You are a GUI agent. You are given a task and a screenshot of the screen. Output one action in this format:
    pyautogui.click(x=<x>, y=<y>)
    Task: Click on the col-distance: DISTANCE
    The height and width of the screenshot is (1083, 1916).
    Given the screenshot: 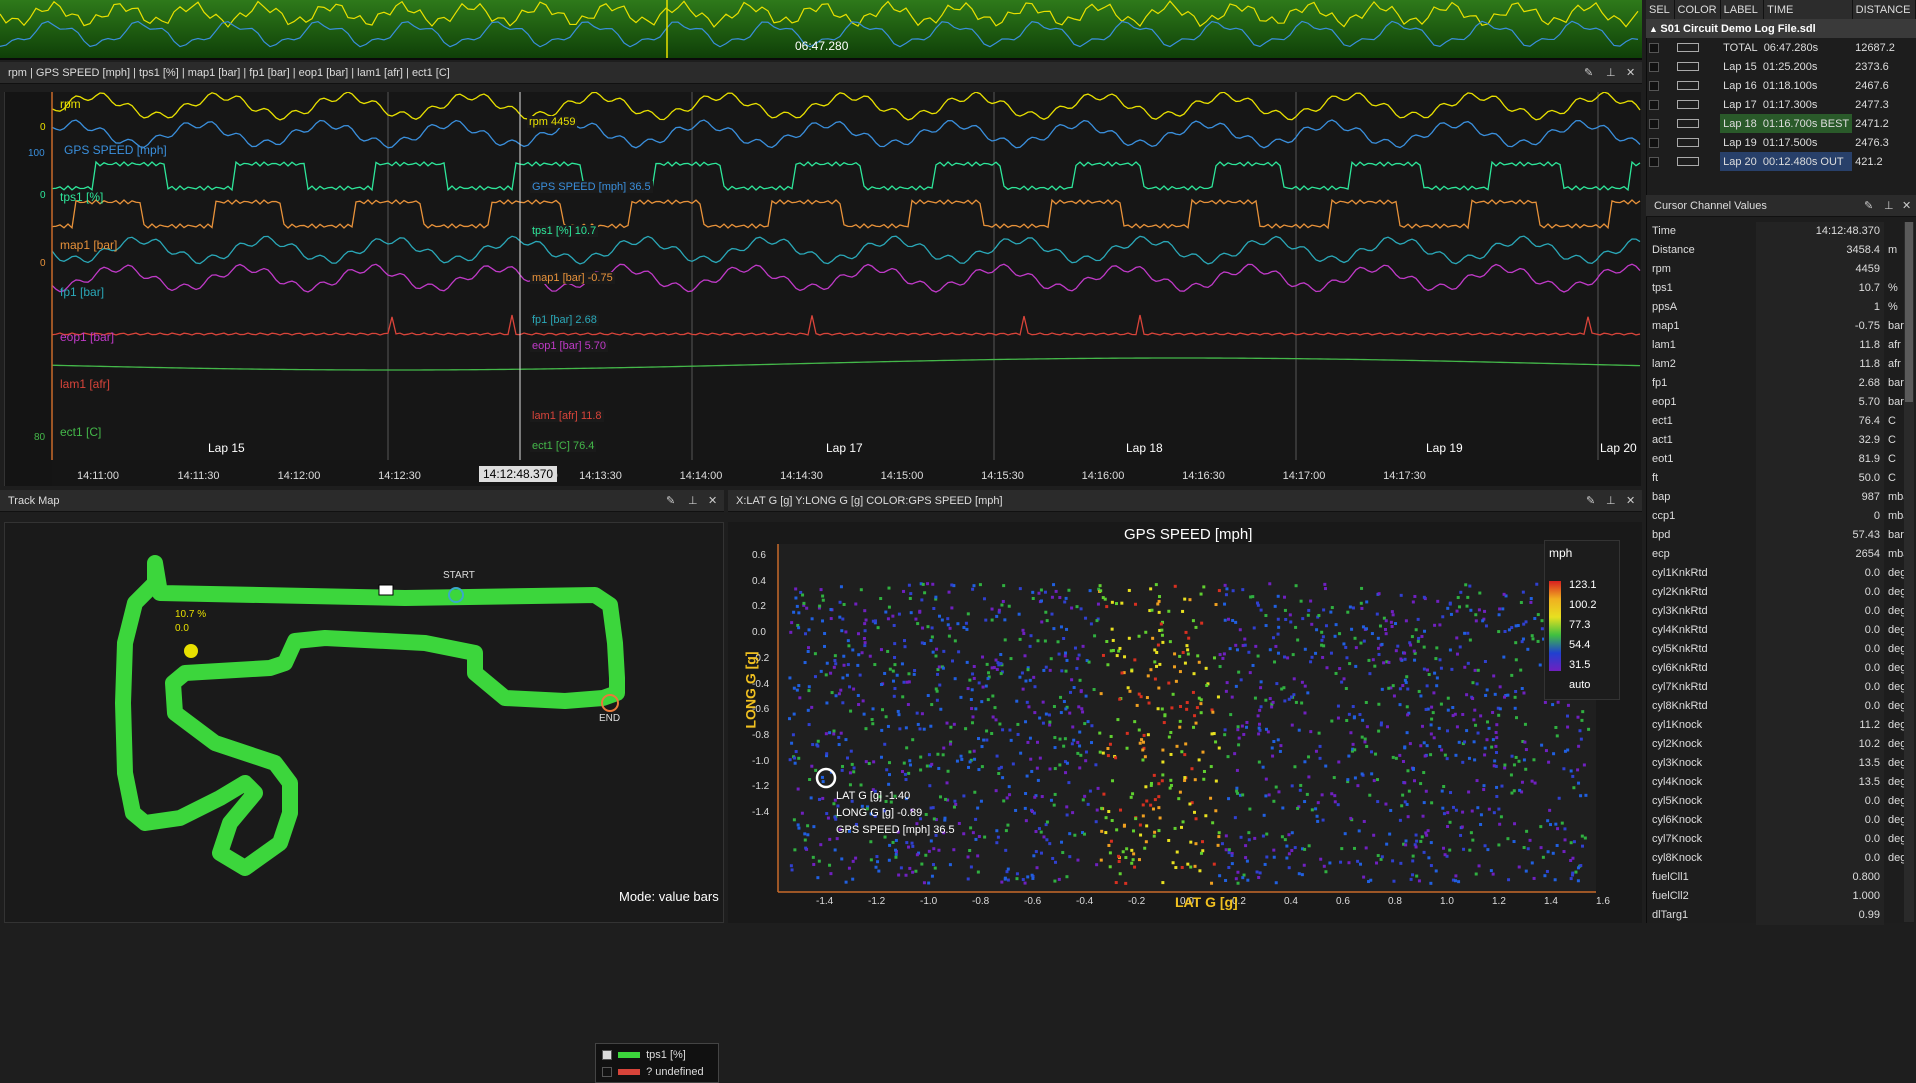 What is the action you would take?
    pyautogui.click(x=1883, y=9)
    